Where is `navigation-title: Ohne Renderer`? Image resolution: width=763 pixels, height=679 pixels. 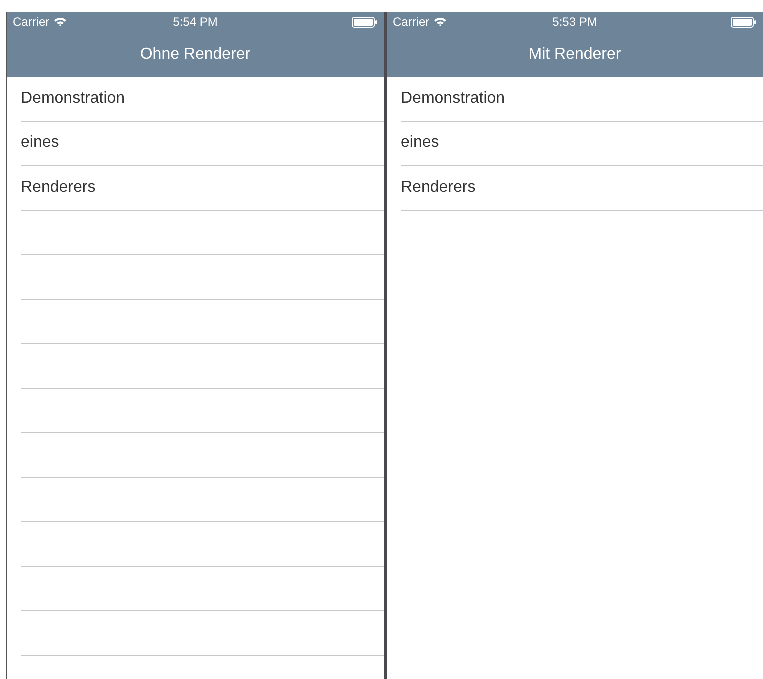 navigation-title: Ohne Renderer is located at coordinates (195, 55).